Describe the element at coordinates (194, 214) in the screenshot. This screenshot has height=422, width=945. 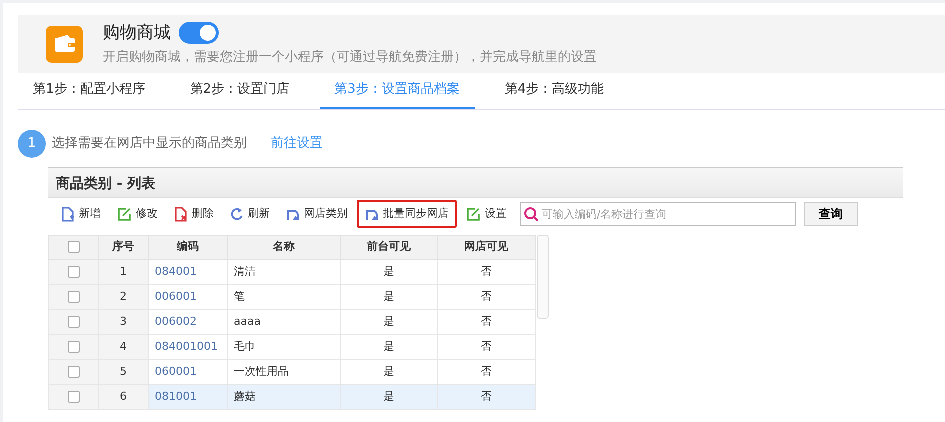
I see `toolbar-button: 删除` at that location.